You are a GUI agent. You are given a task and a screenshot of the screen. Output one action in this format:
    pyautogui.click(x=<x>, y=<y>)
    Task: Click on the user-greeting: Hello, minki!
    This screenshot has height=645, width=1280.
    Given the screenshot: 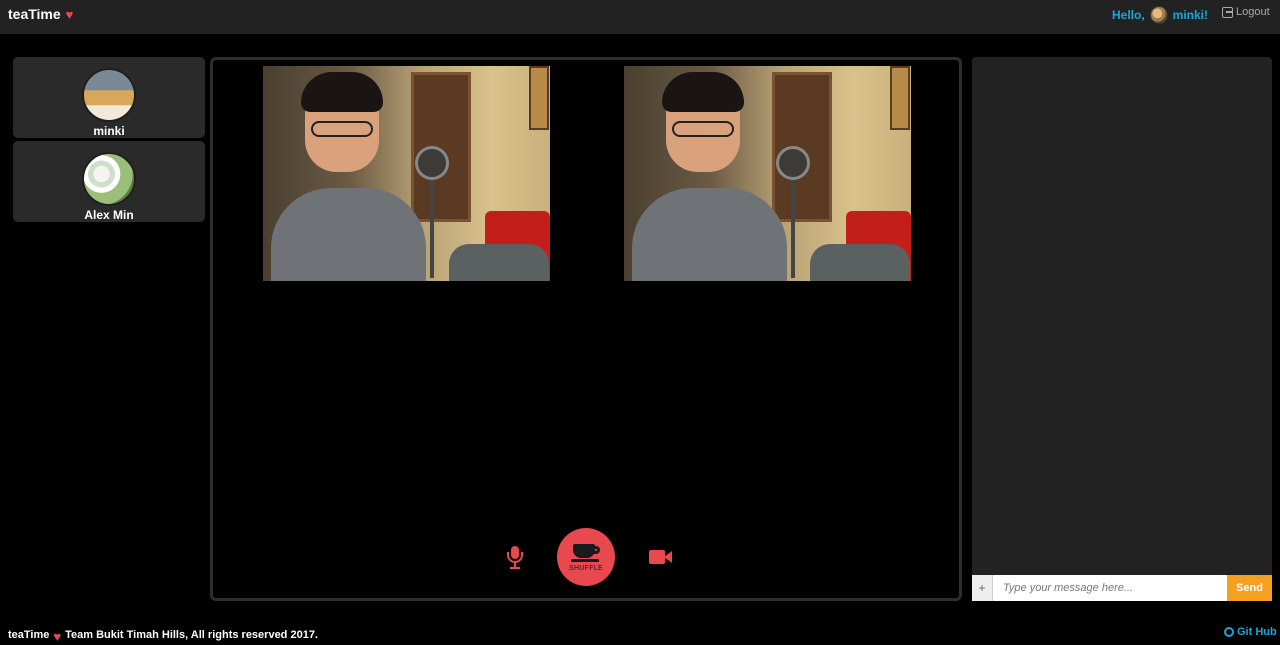 What is the action you would take?
    pyautogui.click(x=1160, y=15)
    